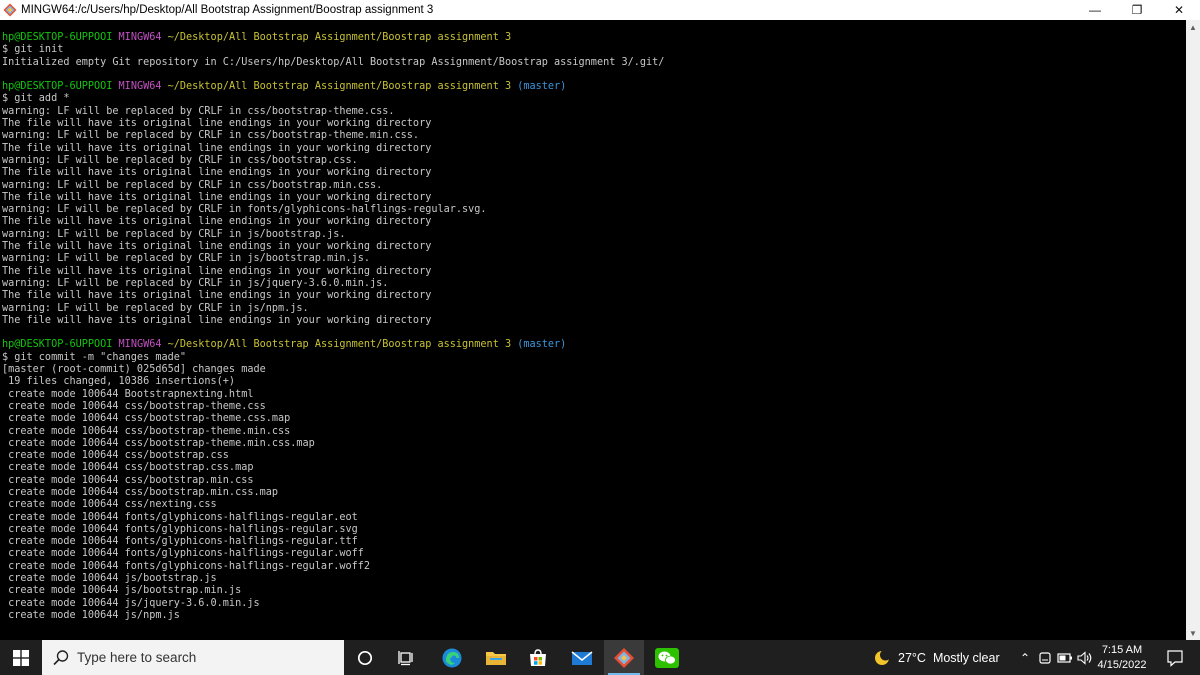 The height and width of the screenshot is (675, 1200). I want to click on battery-icon, so click(1064, 657).